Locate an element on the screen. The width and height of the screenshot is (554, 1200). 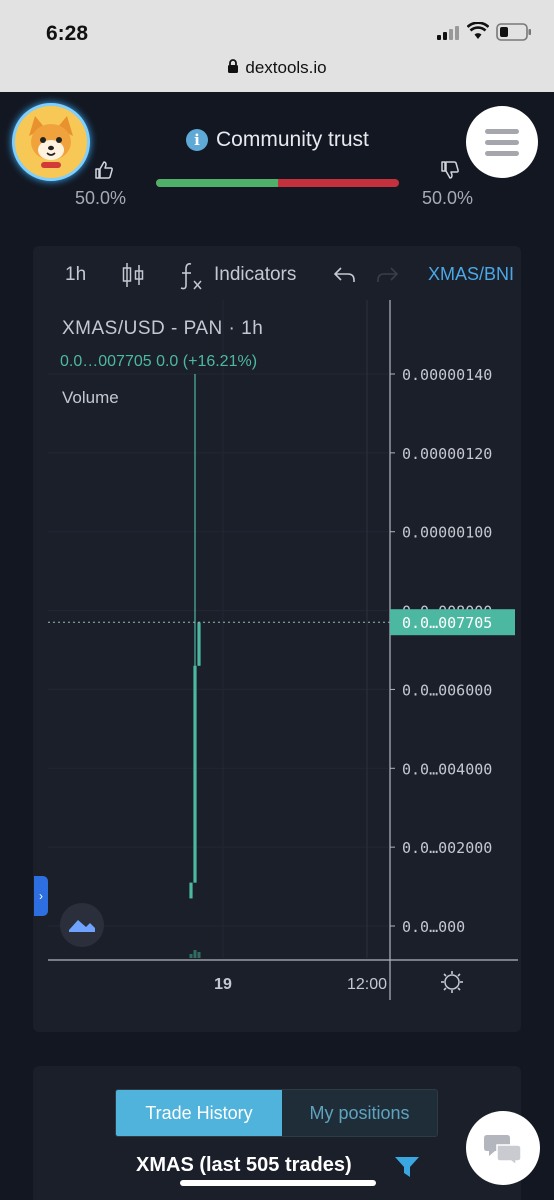
chart-legend-price: 0.0…007705 0.0 (+16.21%) is located at coordinates (159, 361).